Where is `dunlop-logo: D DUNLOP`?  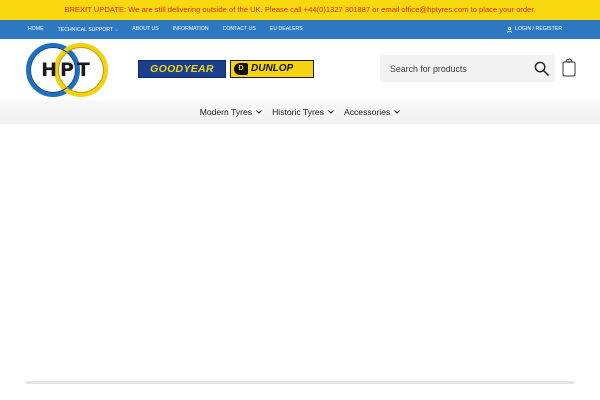
dunlop-logo: D DUNLOP is located at coordinates (272, 69).